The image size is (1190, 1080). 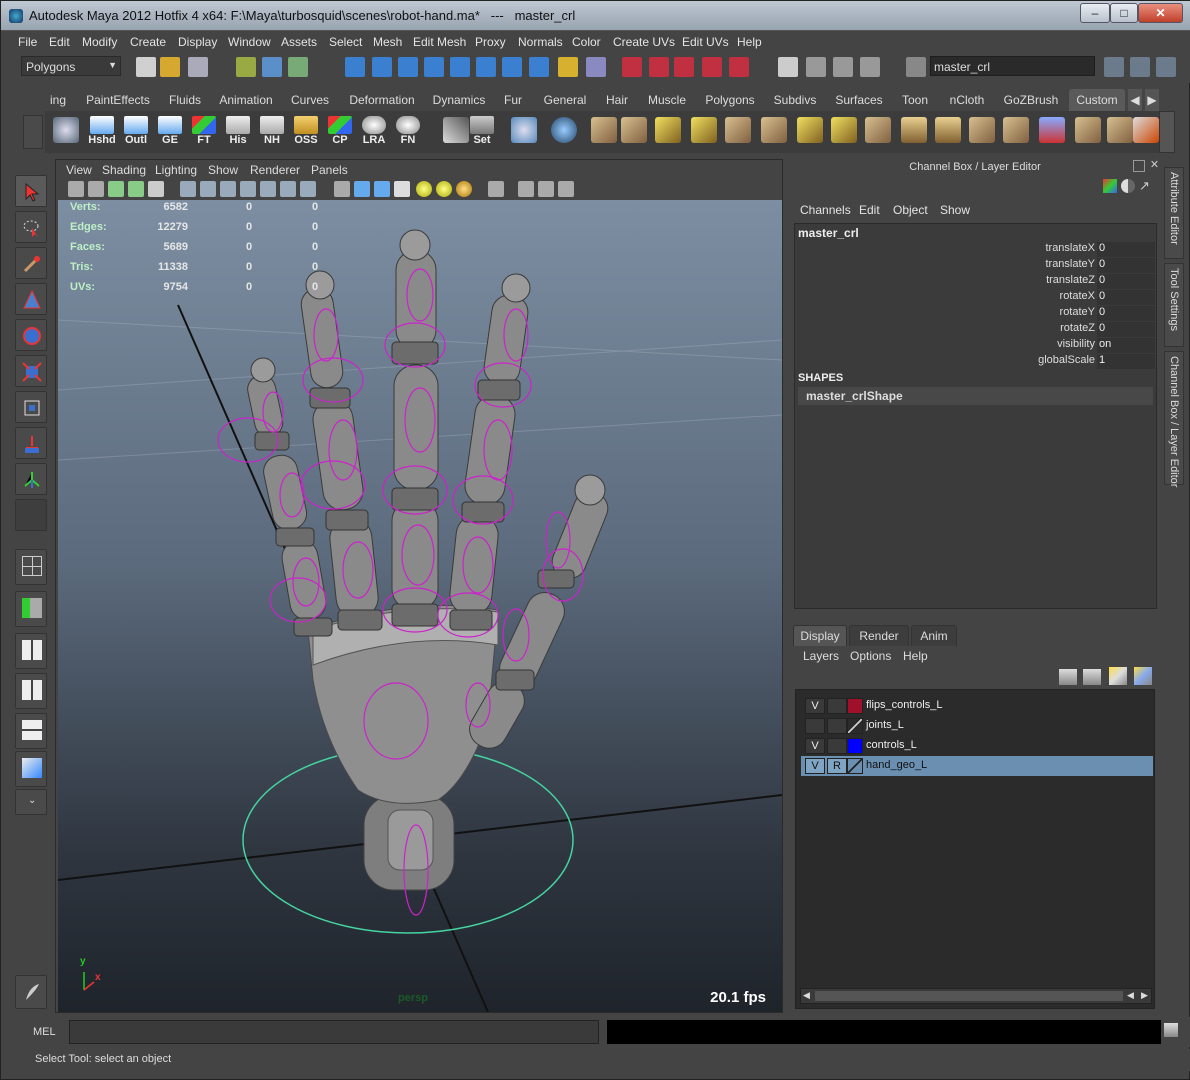 I want to click on film-gate-icon, so click(x=208, y=189).